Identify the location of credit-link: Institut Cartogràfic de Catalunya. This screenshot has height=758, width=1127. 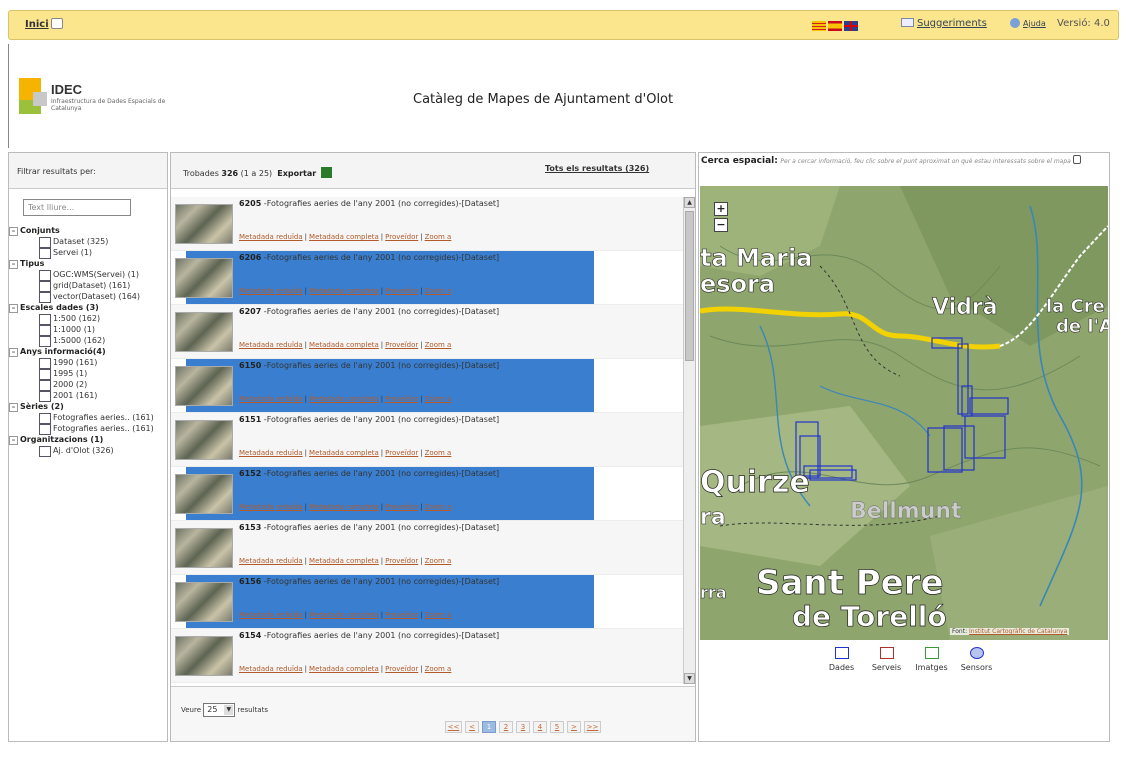
(1018, 631).